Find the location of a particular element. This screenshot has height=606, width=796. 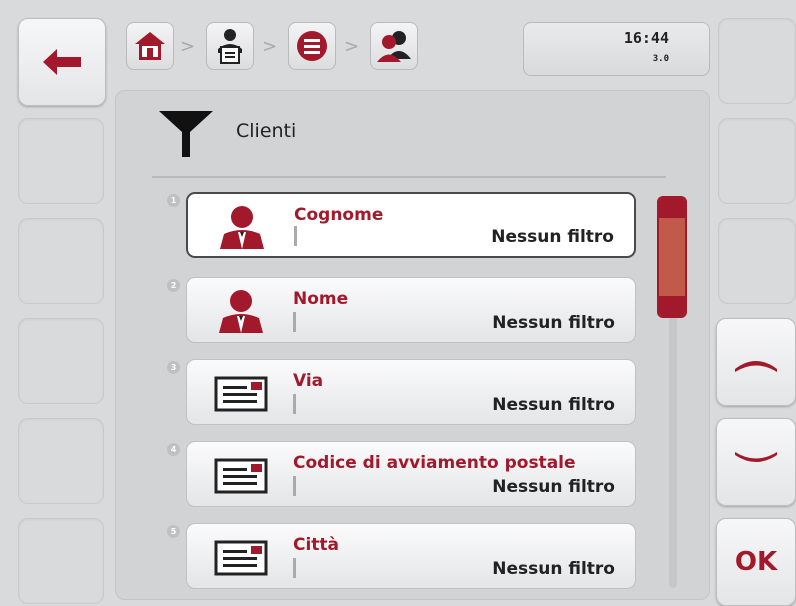

breadcrumb-menu is located at coordinates (312, 46).